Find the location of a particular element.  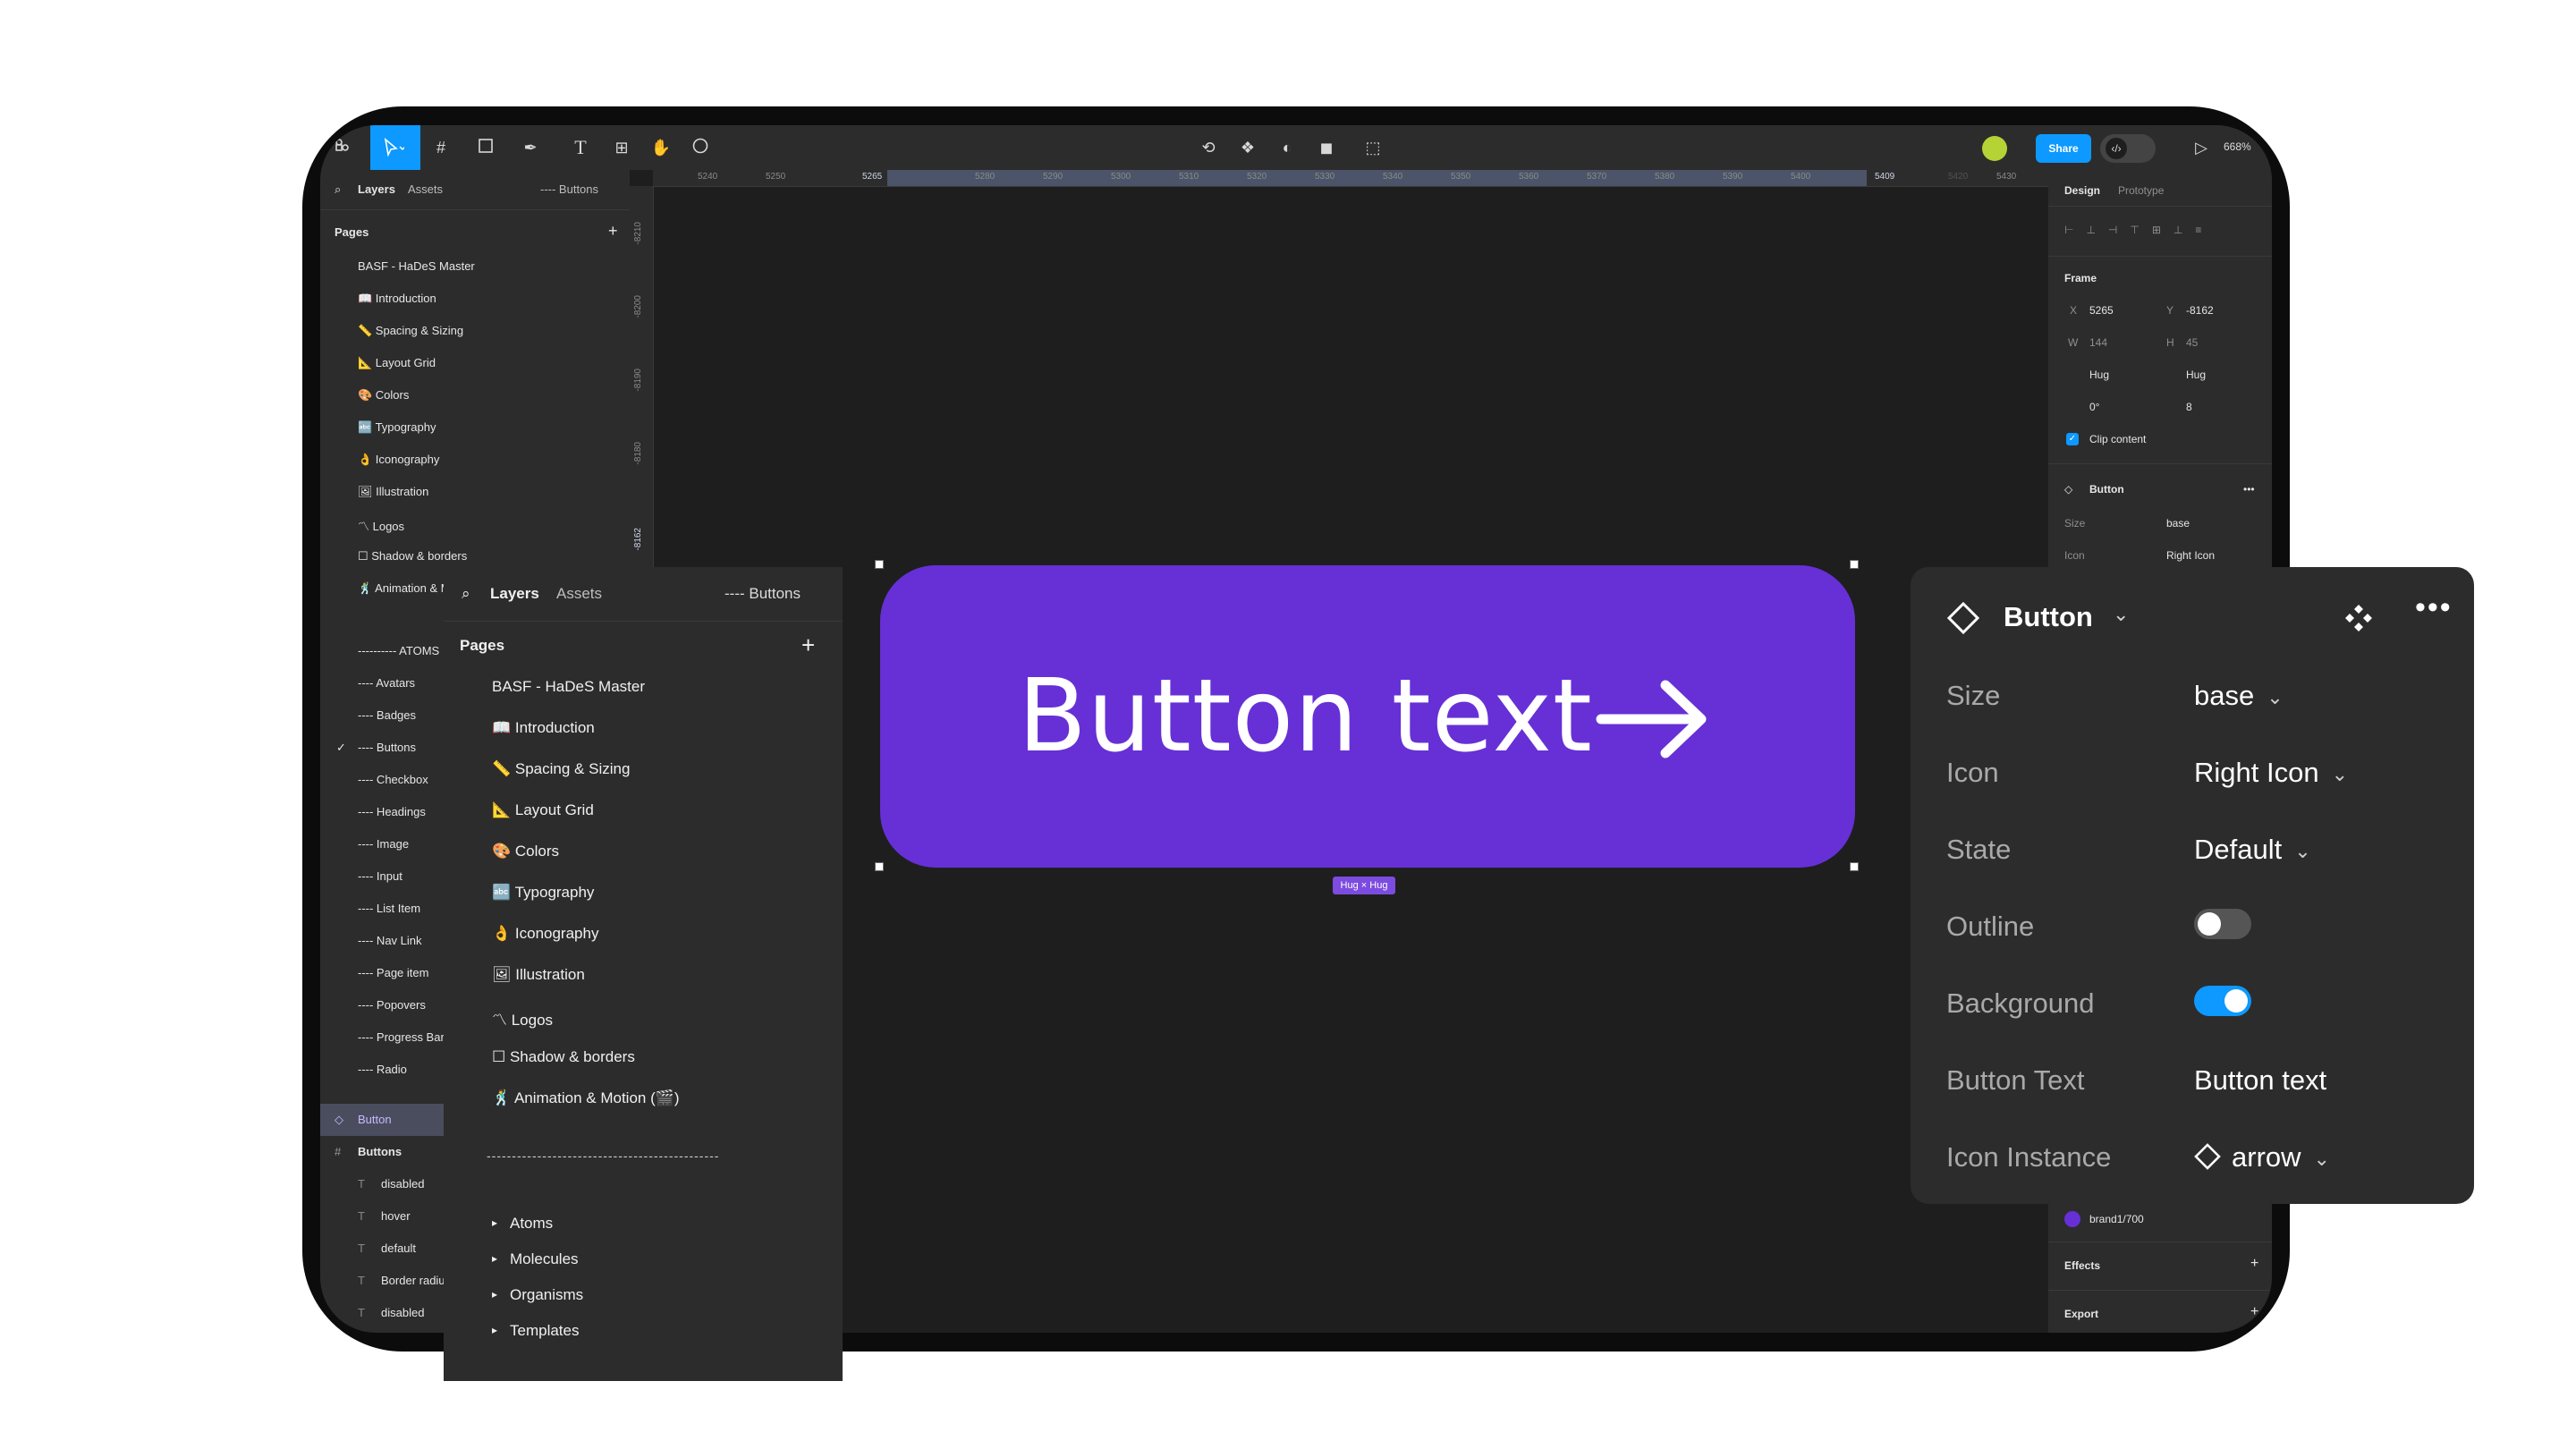

dev-mode-toggle: ‹/› is located at coordinates (2128, 148).